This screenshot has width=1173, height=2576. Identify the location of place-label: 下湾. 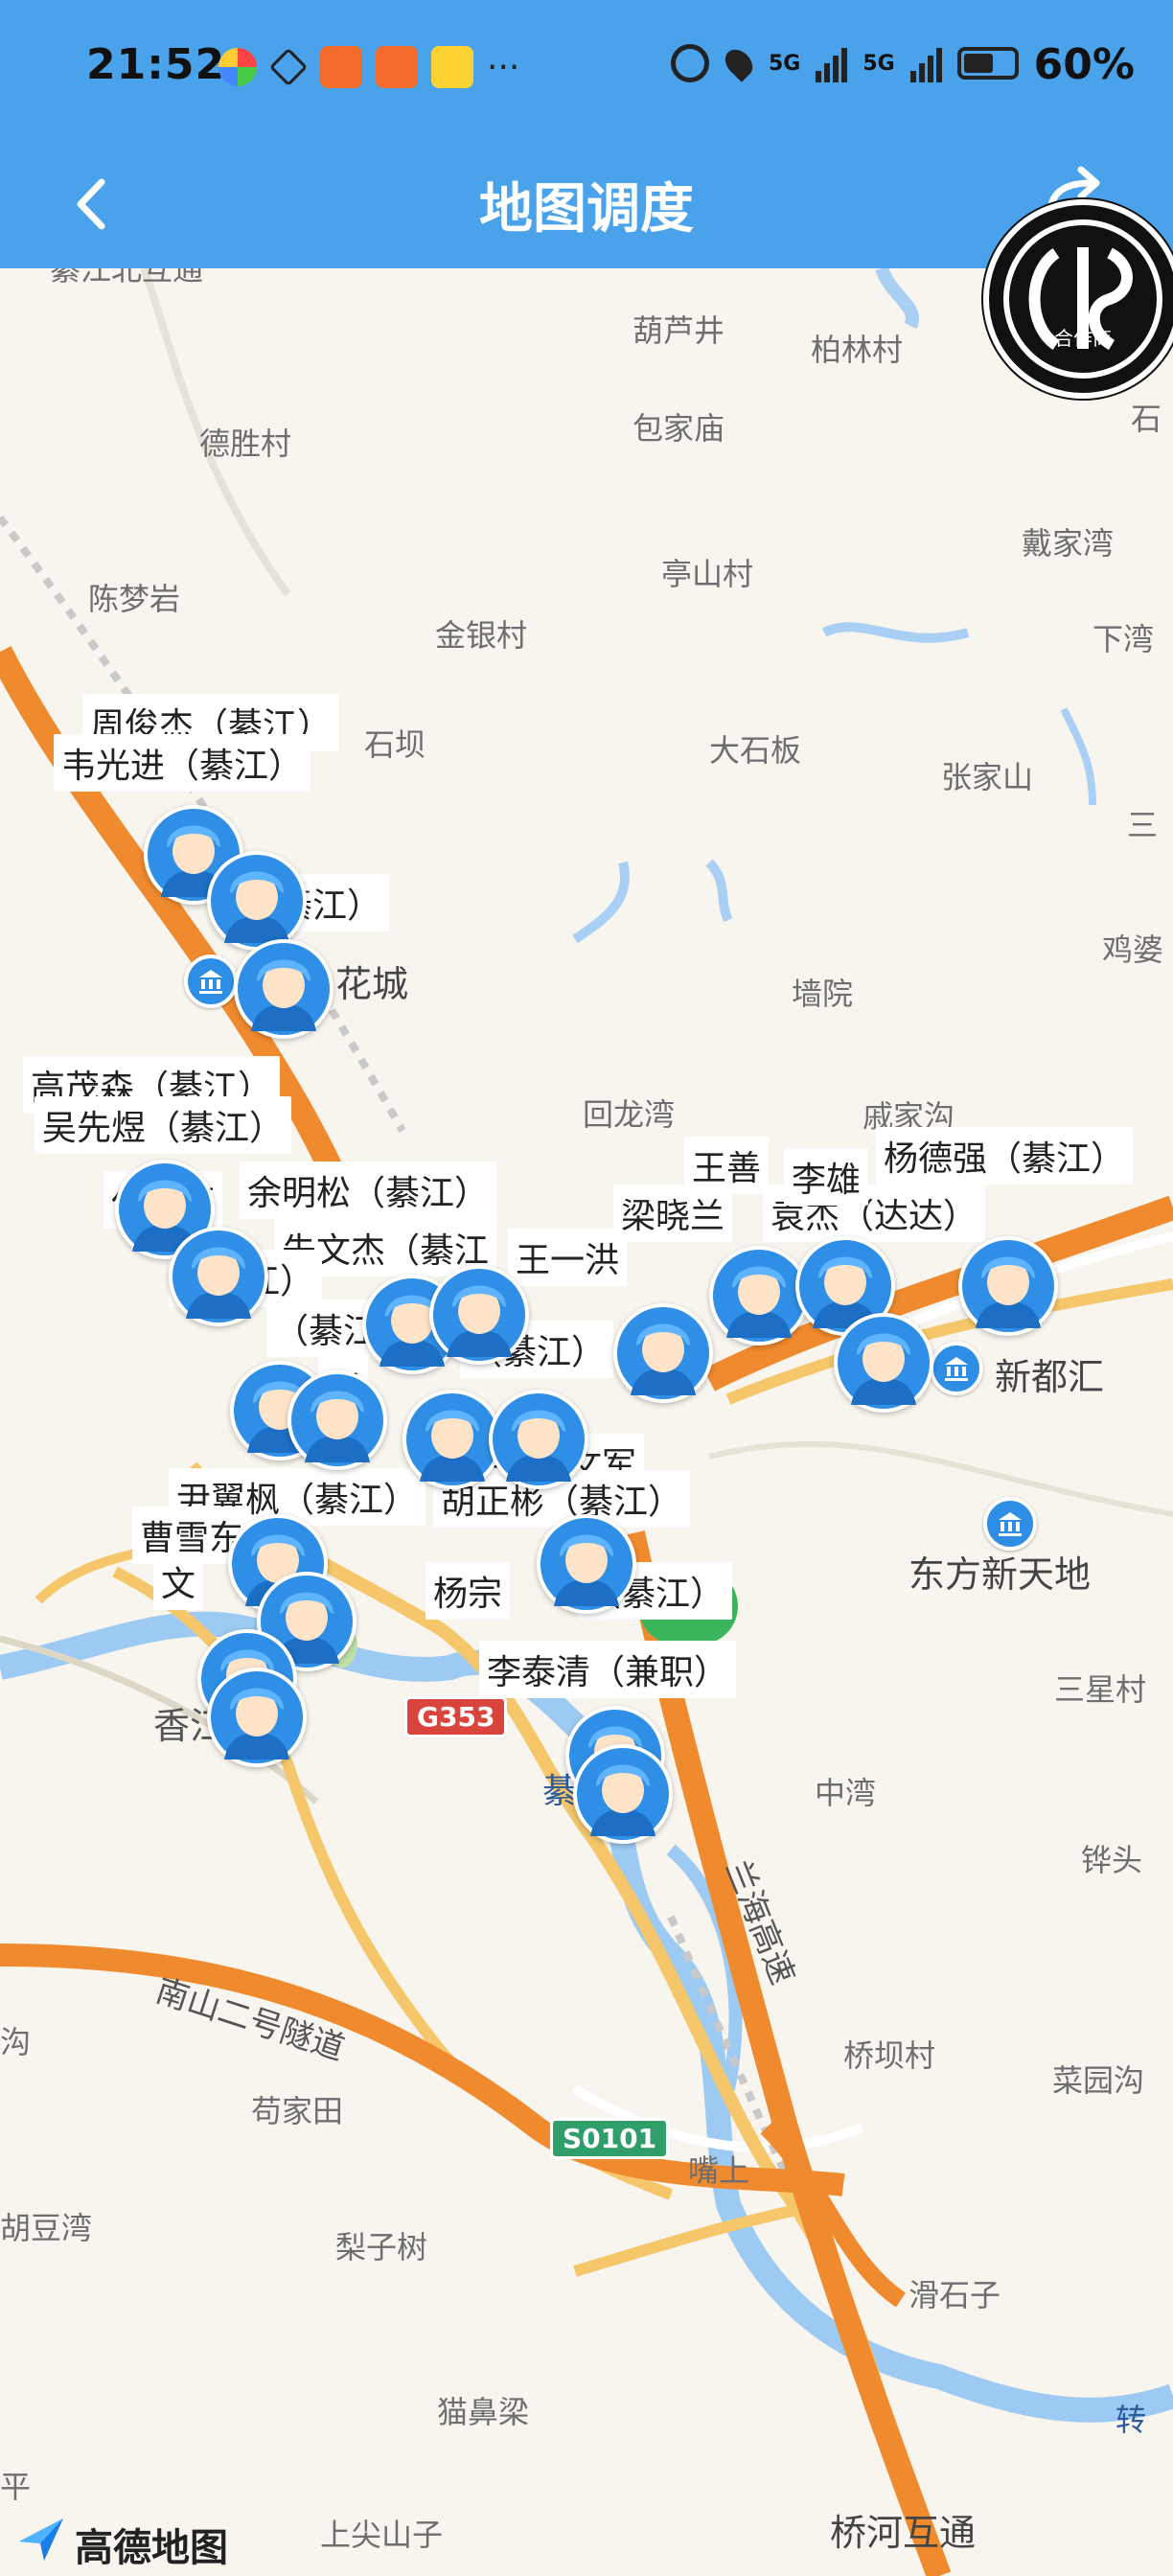
(1123, 639).